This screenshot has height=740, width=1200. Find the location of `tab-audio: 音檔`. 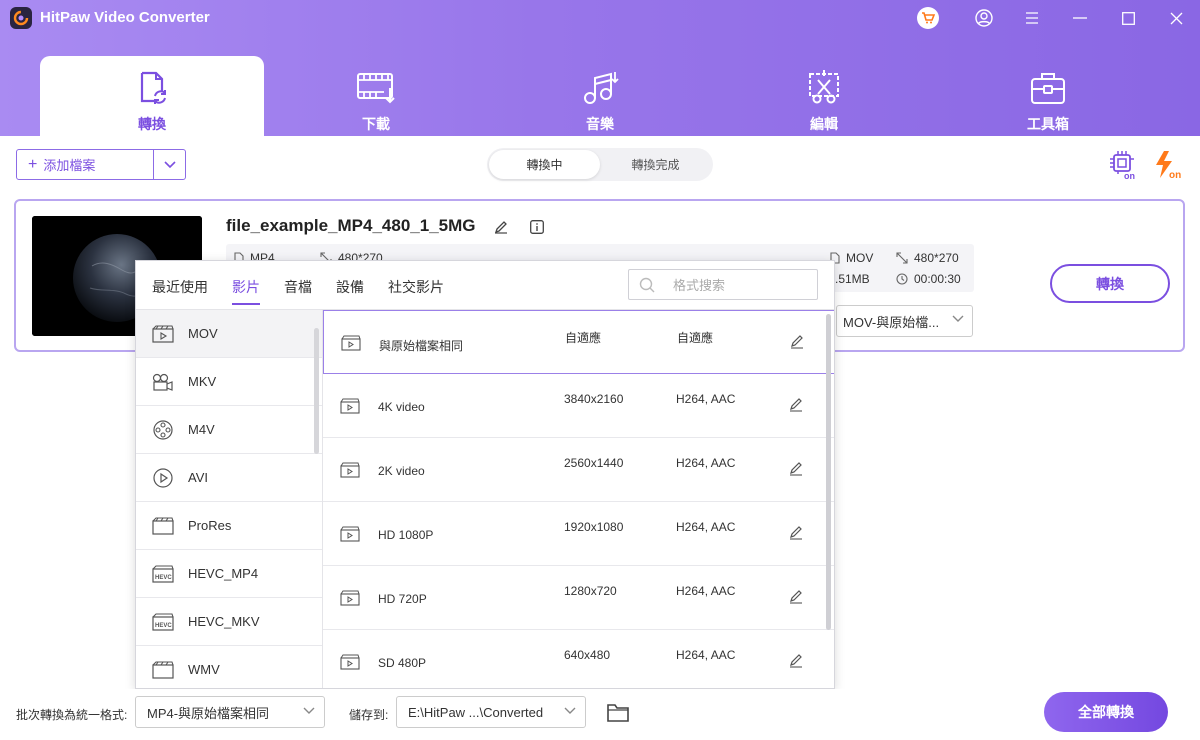

tab-audio: 音檔 is located at coordinates (298, 287).